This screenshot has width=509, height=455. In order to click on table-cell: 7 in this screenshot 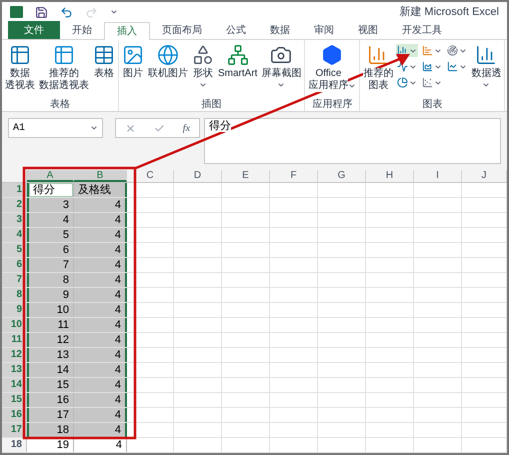, I will do `click(50, 265)`.